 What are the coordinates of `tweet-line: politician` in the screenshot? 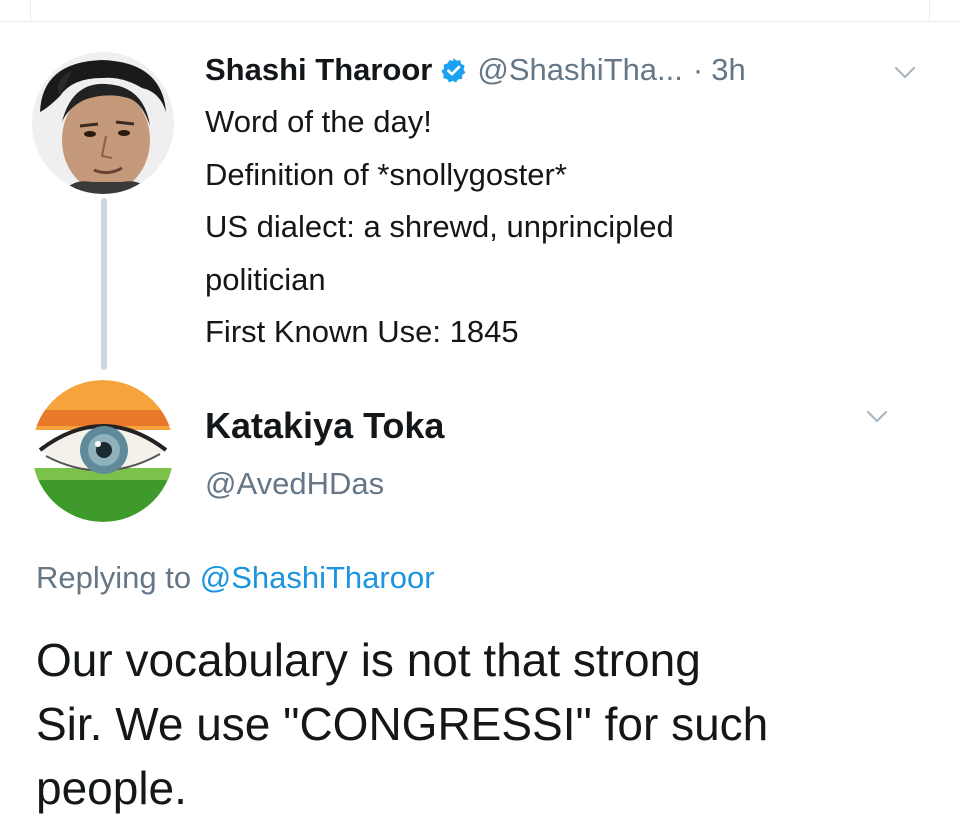 It's located at (265, 279).